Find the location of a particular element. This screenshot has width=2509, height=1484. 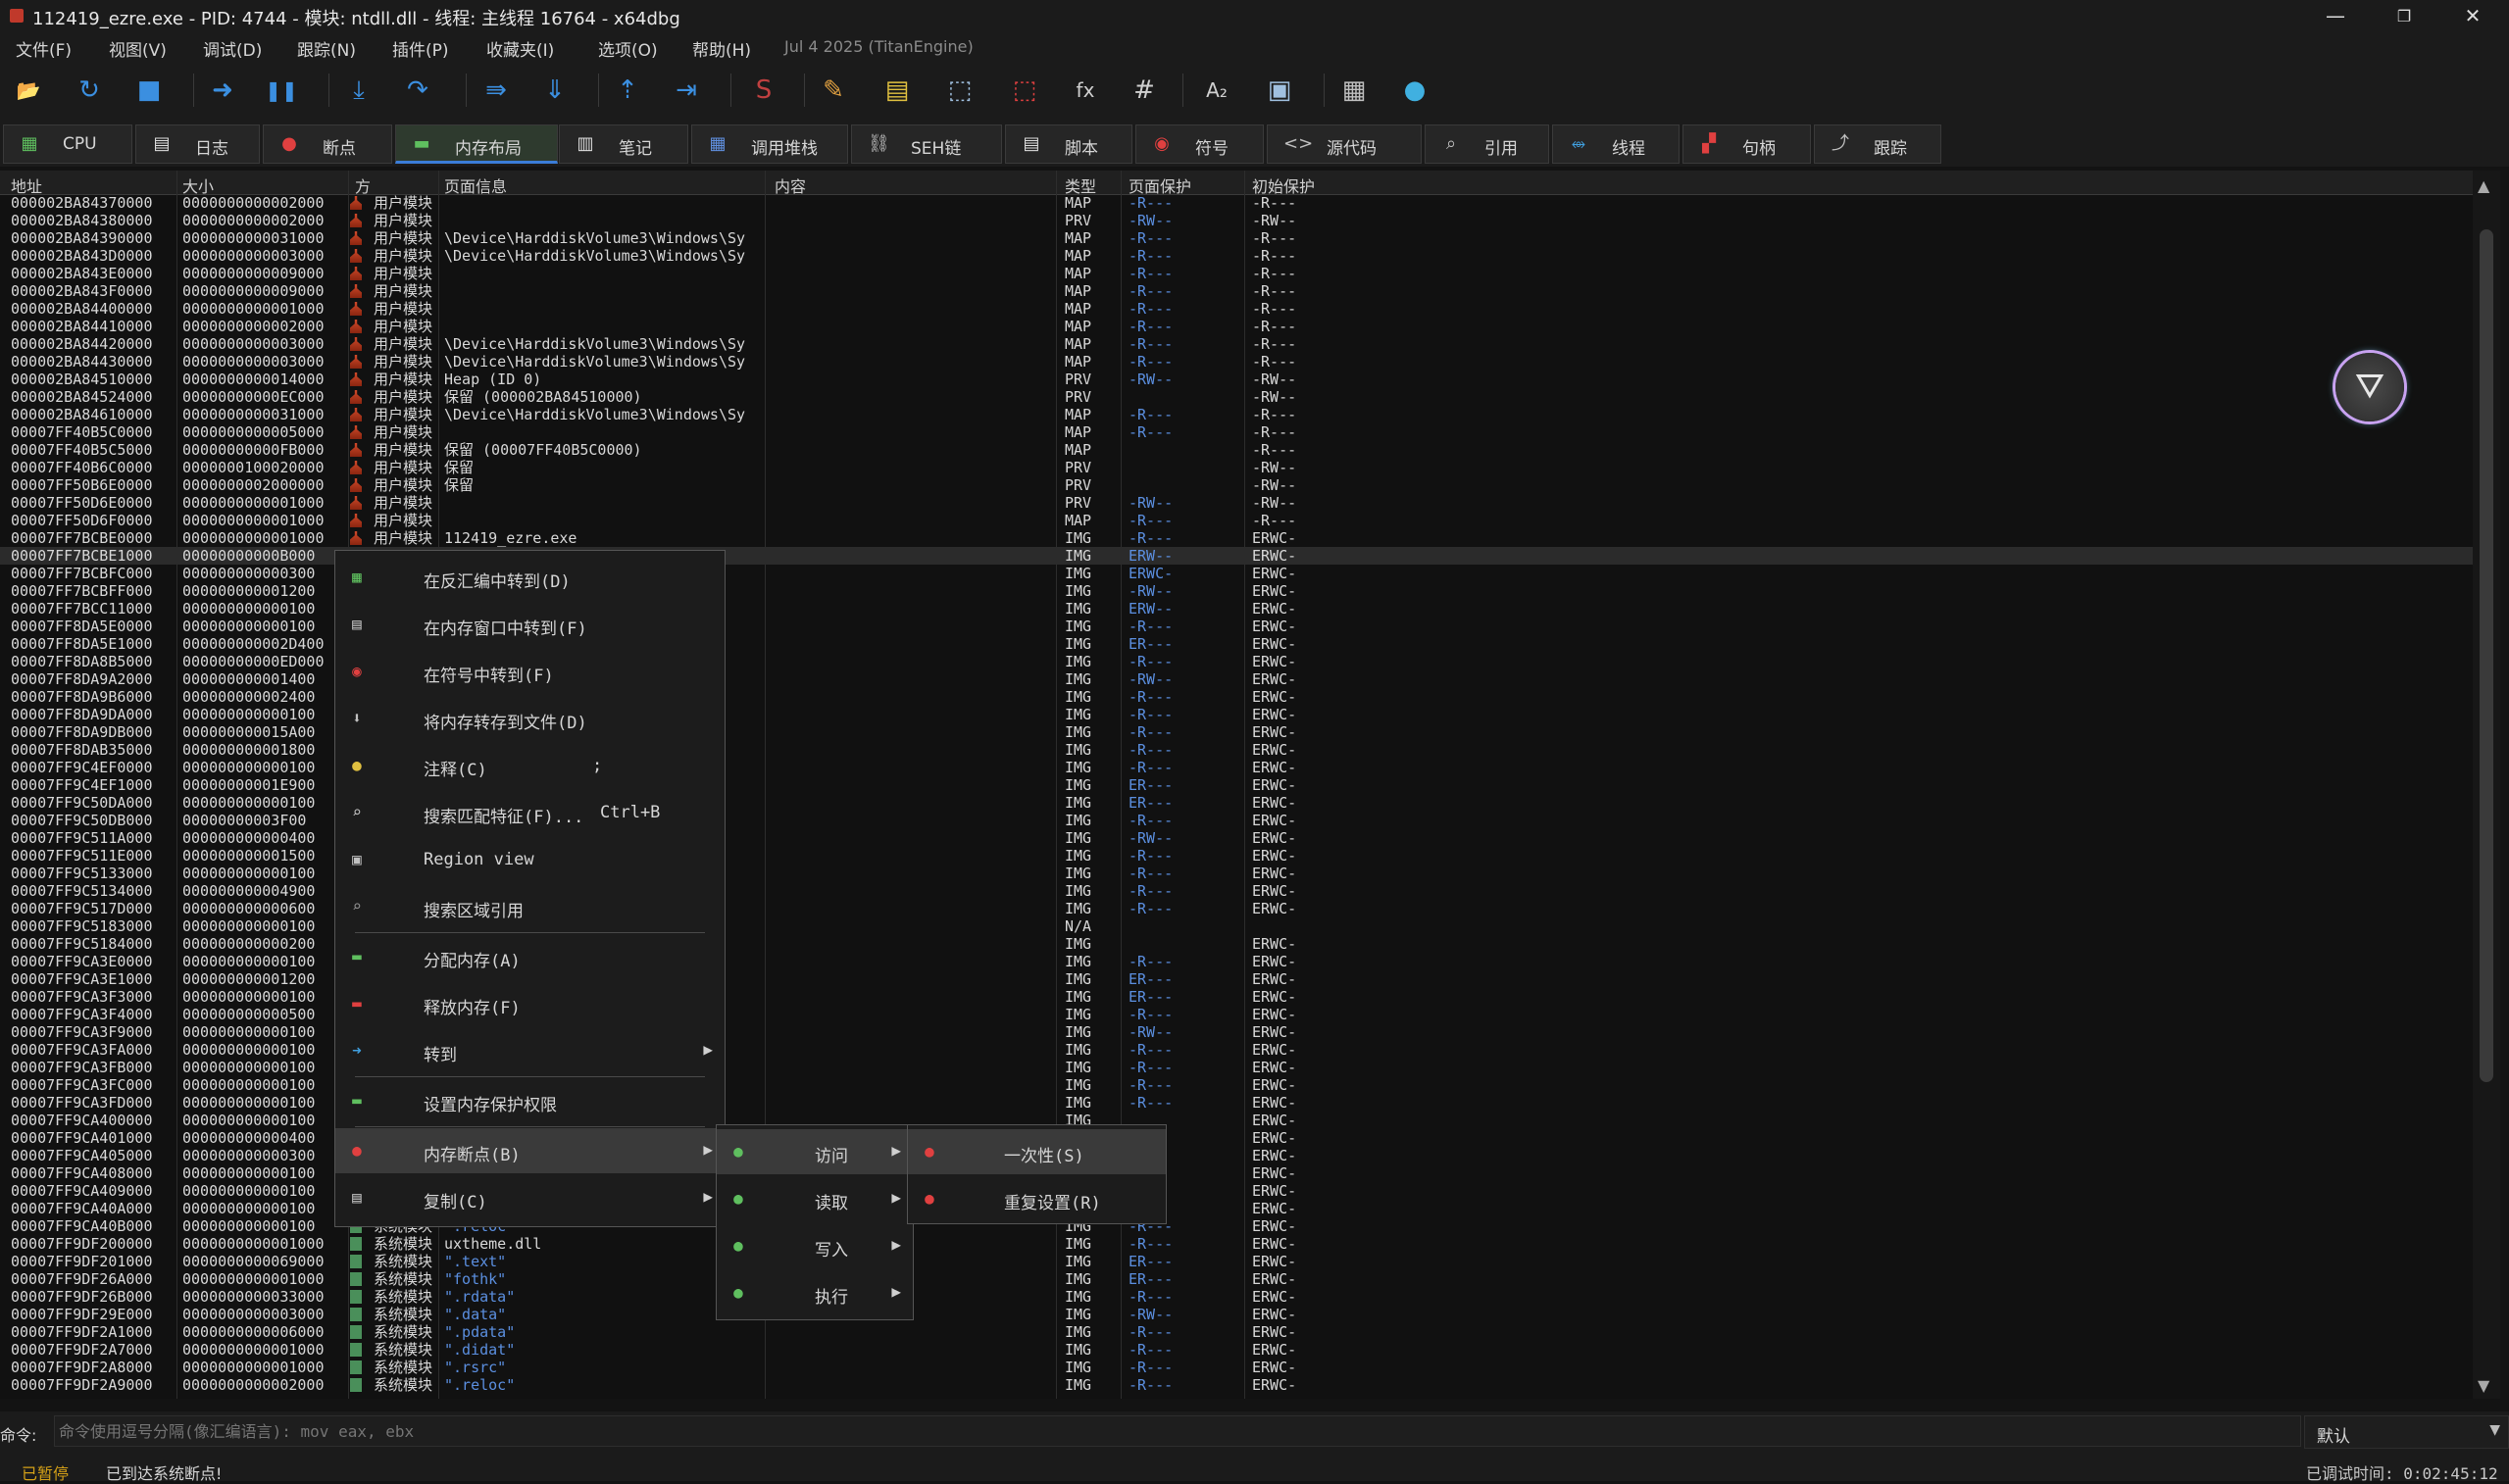

menu-item-allocate: ▬ 分配内存(A) is located at coordinates (530, 956).